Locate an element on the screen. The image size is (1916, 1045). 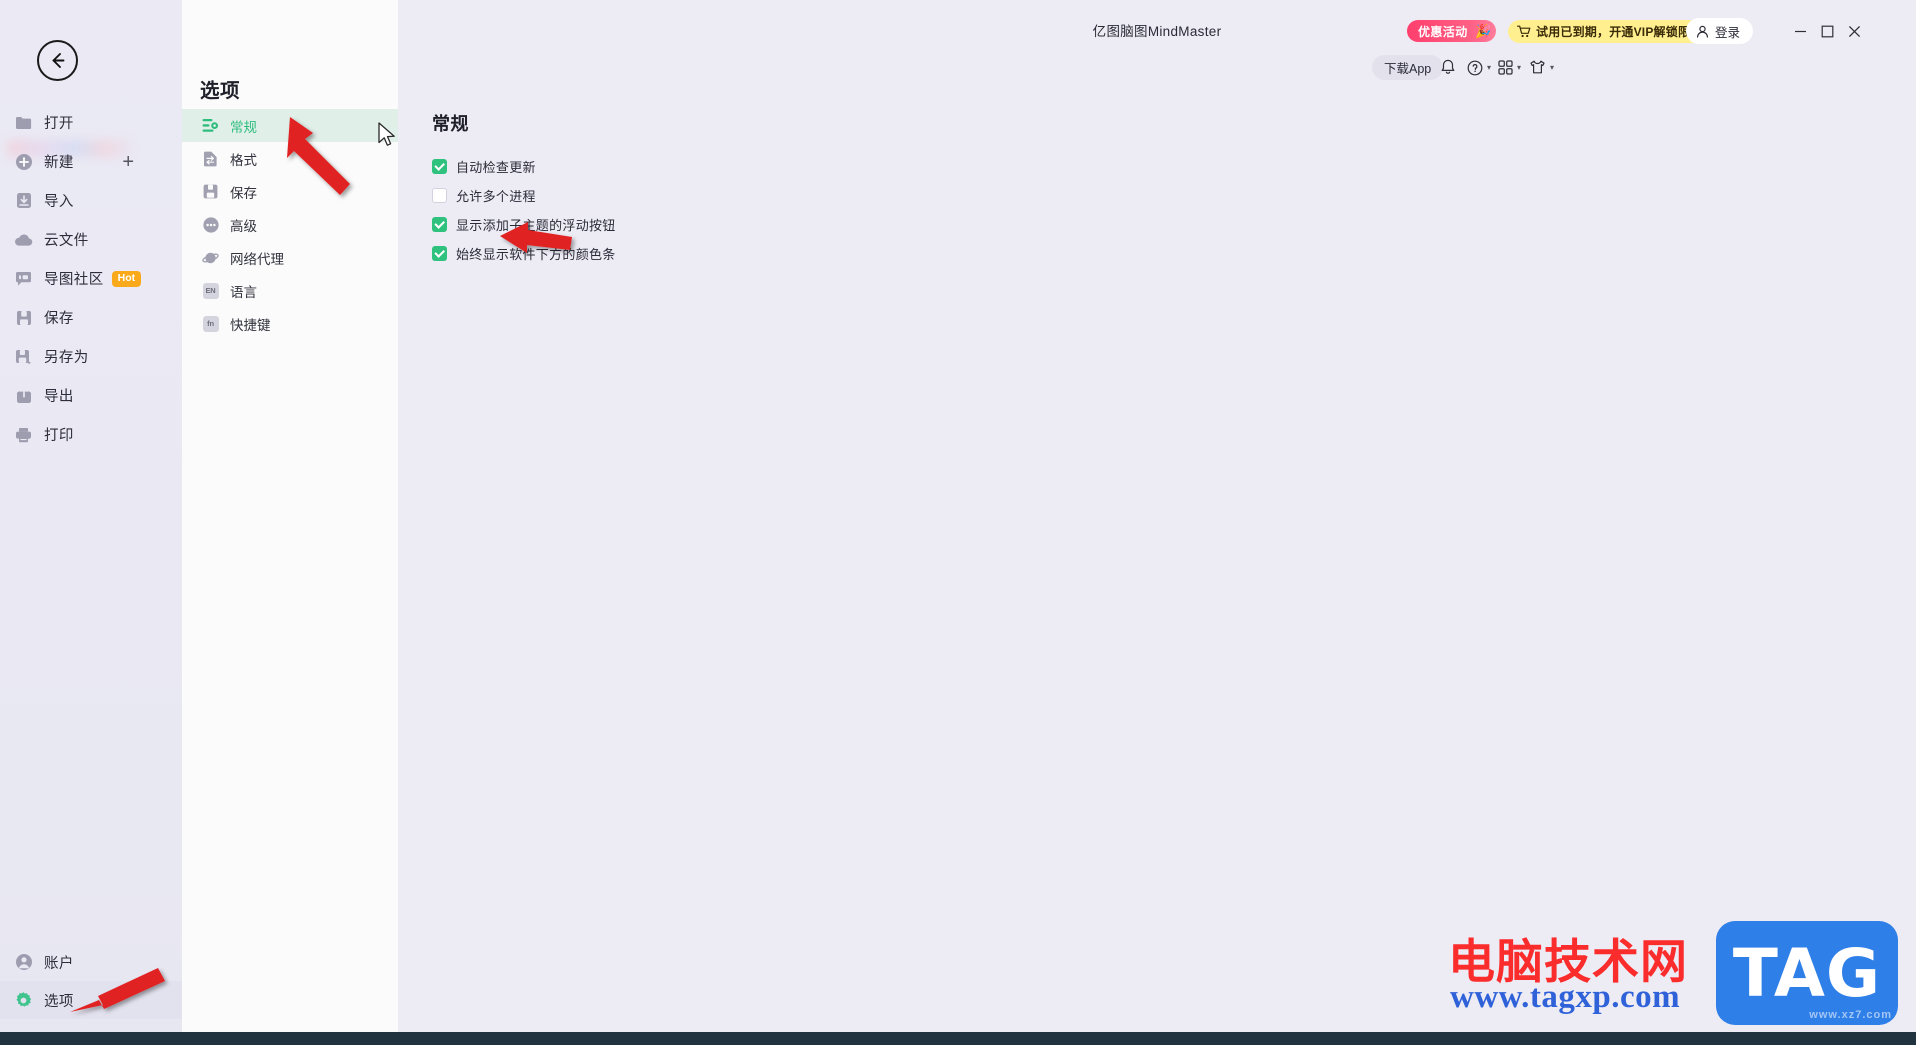
options-item-label: 语言 is located at coordinates (243, 292).